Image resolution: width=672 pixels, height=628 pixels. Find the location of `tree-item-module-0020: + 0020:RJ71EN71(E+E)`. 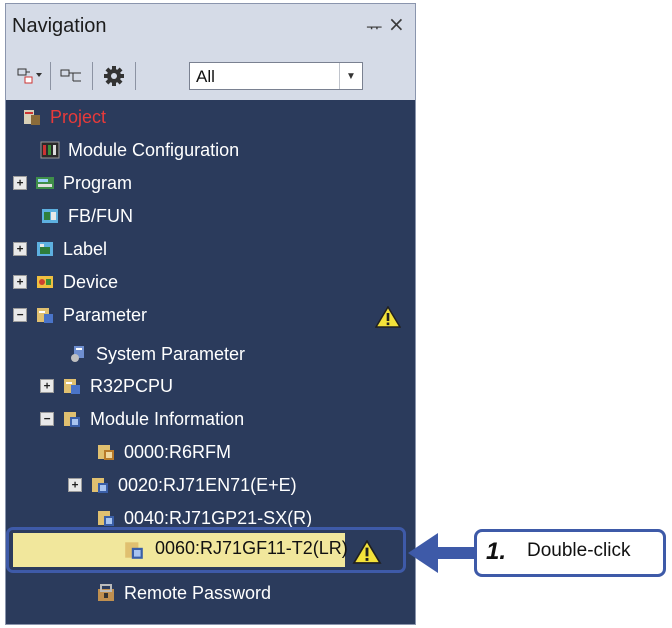

tree-item-module-0020: + 0020:RJ71EN71(E+E) is located at coordinates (182, 485).